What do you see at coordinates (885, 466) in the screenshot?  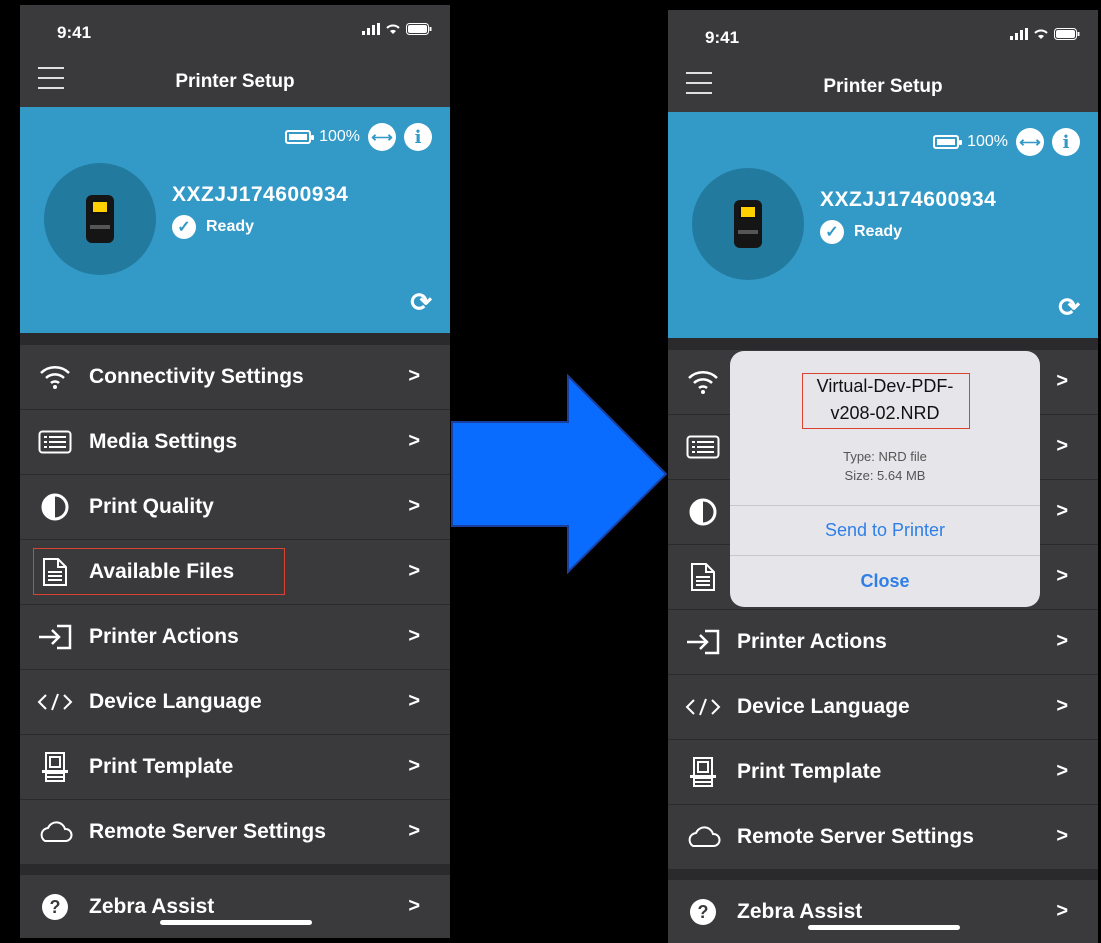 I see `file-details: Type: NRD file Size: 5.64 MB` at bounding box center [885, 466].